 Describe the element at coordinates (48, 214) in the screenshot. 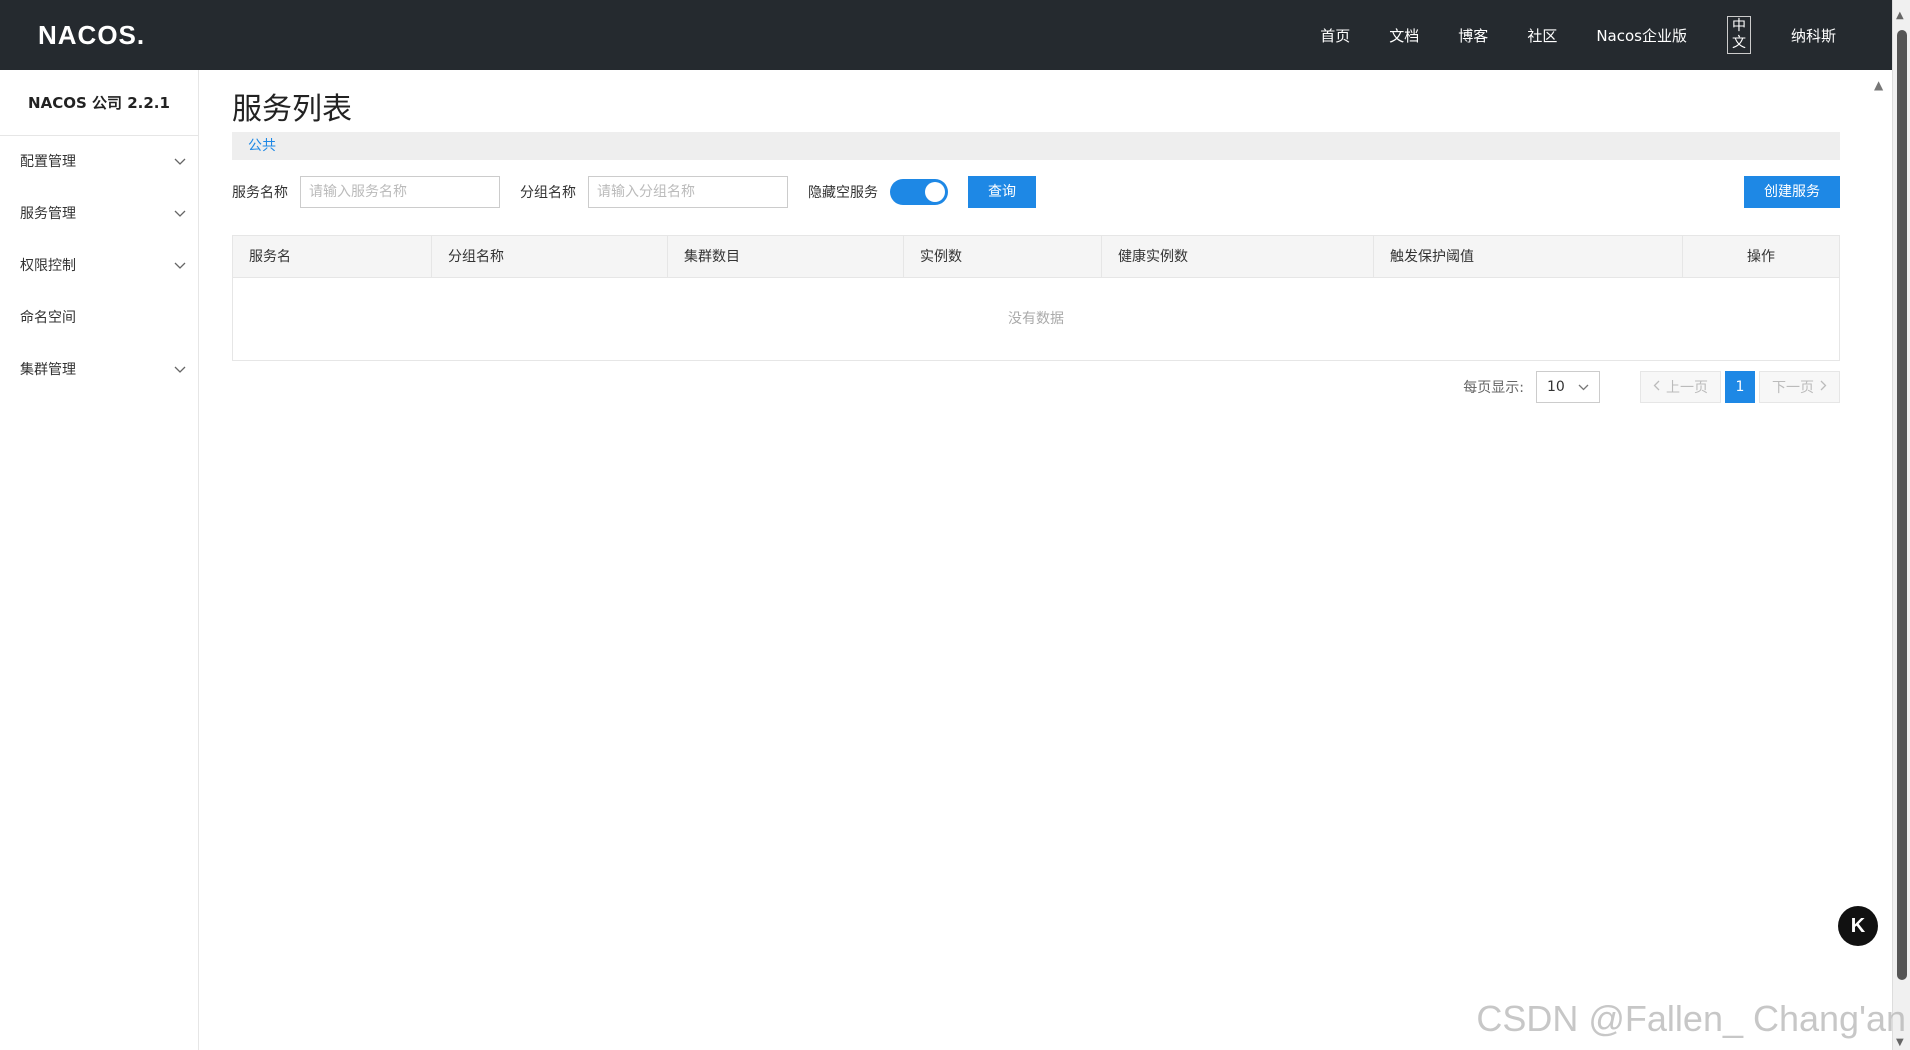

I see `sidebar-item-label: 服务管理` at that location.